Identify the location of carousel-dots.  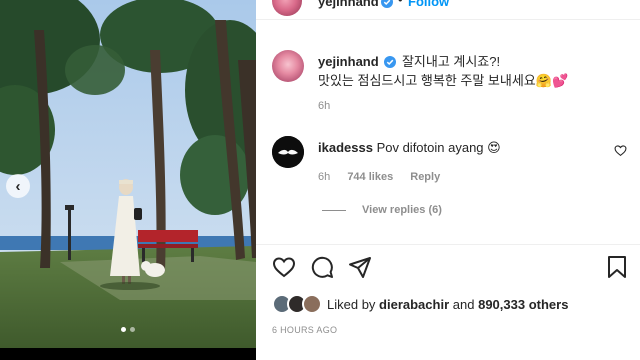
(128, 329).